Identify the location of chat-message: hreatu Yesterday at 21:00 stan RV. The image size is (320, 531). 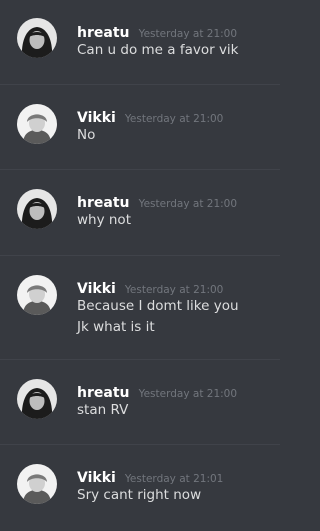
(140, 401).